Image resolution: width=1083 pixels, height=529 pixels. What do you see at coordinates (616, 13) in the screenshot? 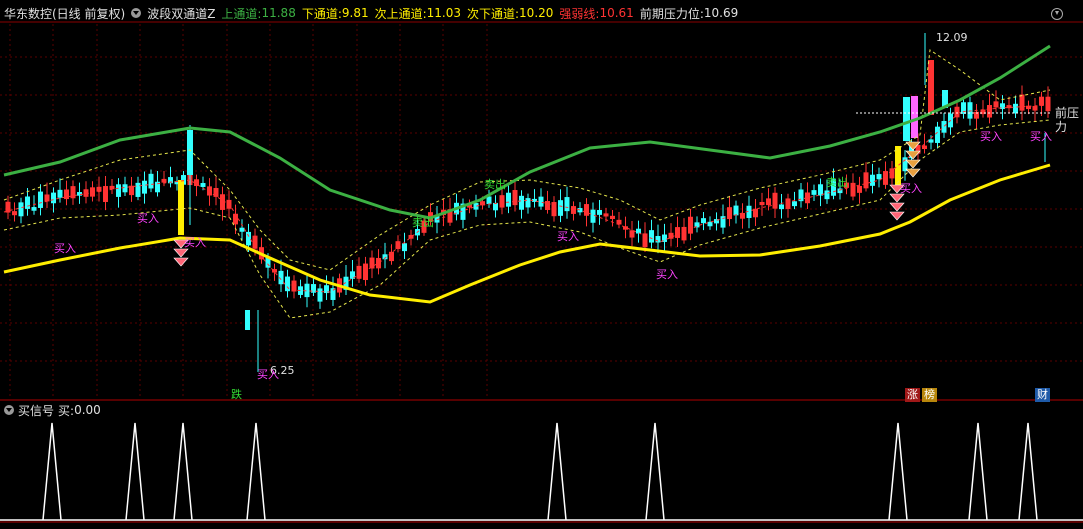
I see `strength-value: 10.61` at bounding box center [616, 13].